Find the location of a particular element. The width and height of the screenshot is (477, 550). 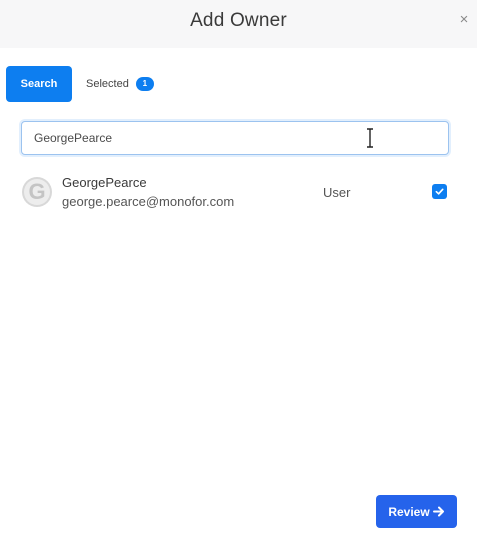

select-user-checkbox is located at coordinates (439, 191).